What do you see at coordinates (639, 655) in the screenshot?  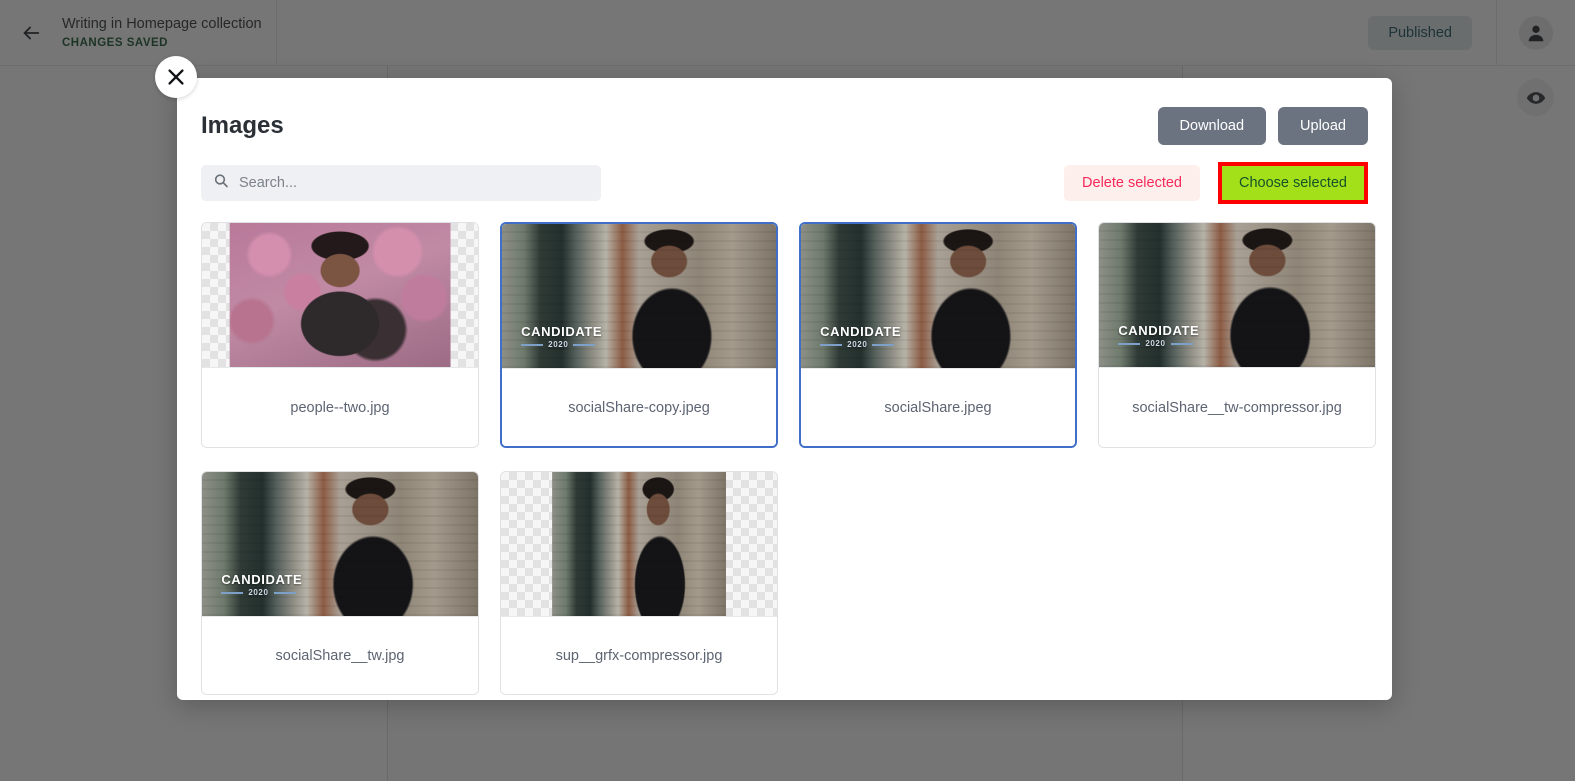 I see `image-filename: sup__grfx-compressor.jpg` at bounding box center [639, 655].